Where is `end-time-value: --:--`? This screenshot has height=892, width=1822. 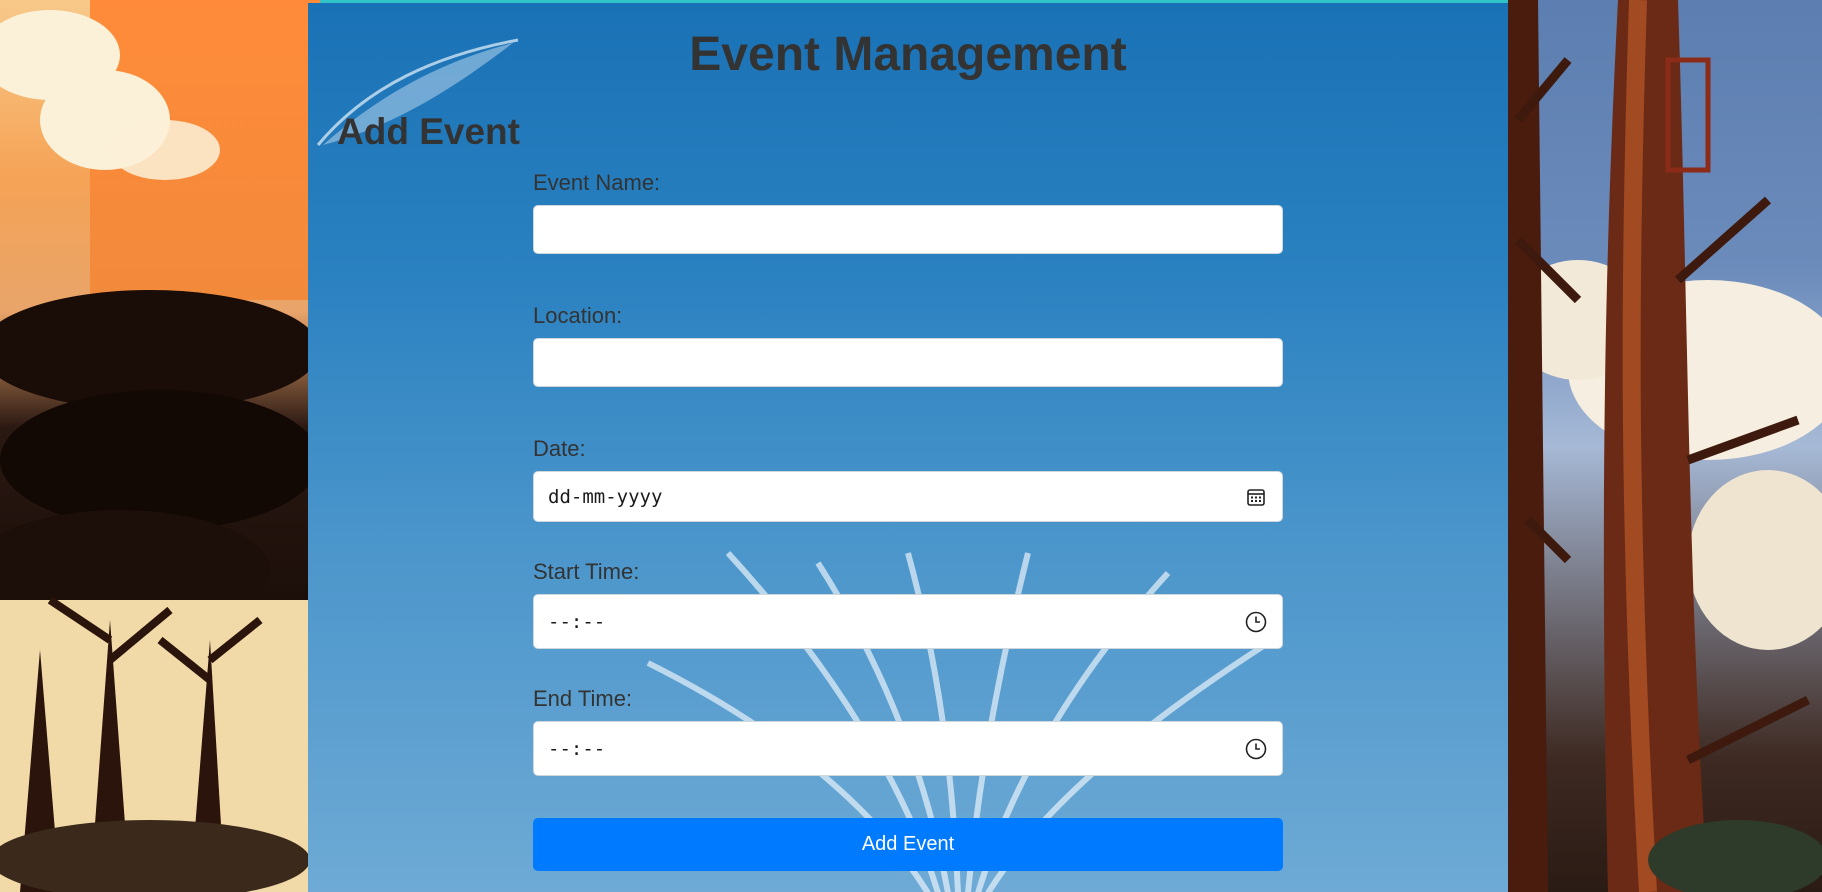
end-time-value: --:-- is located at coordinates (577, 749).